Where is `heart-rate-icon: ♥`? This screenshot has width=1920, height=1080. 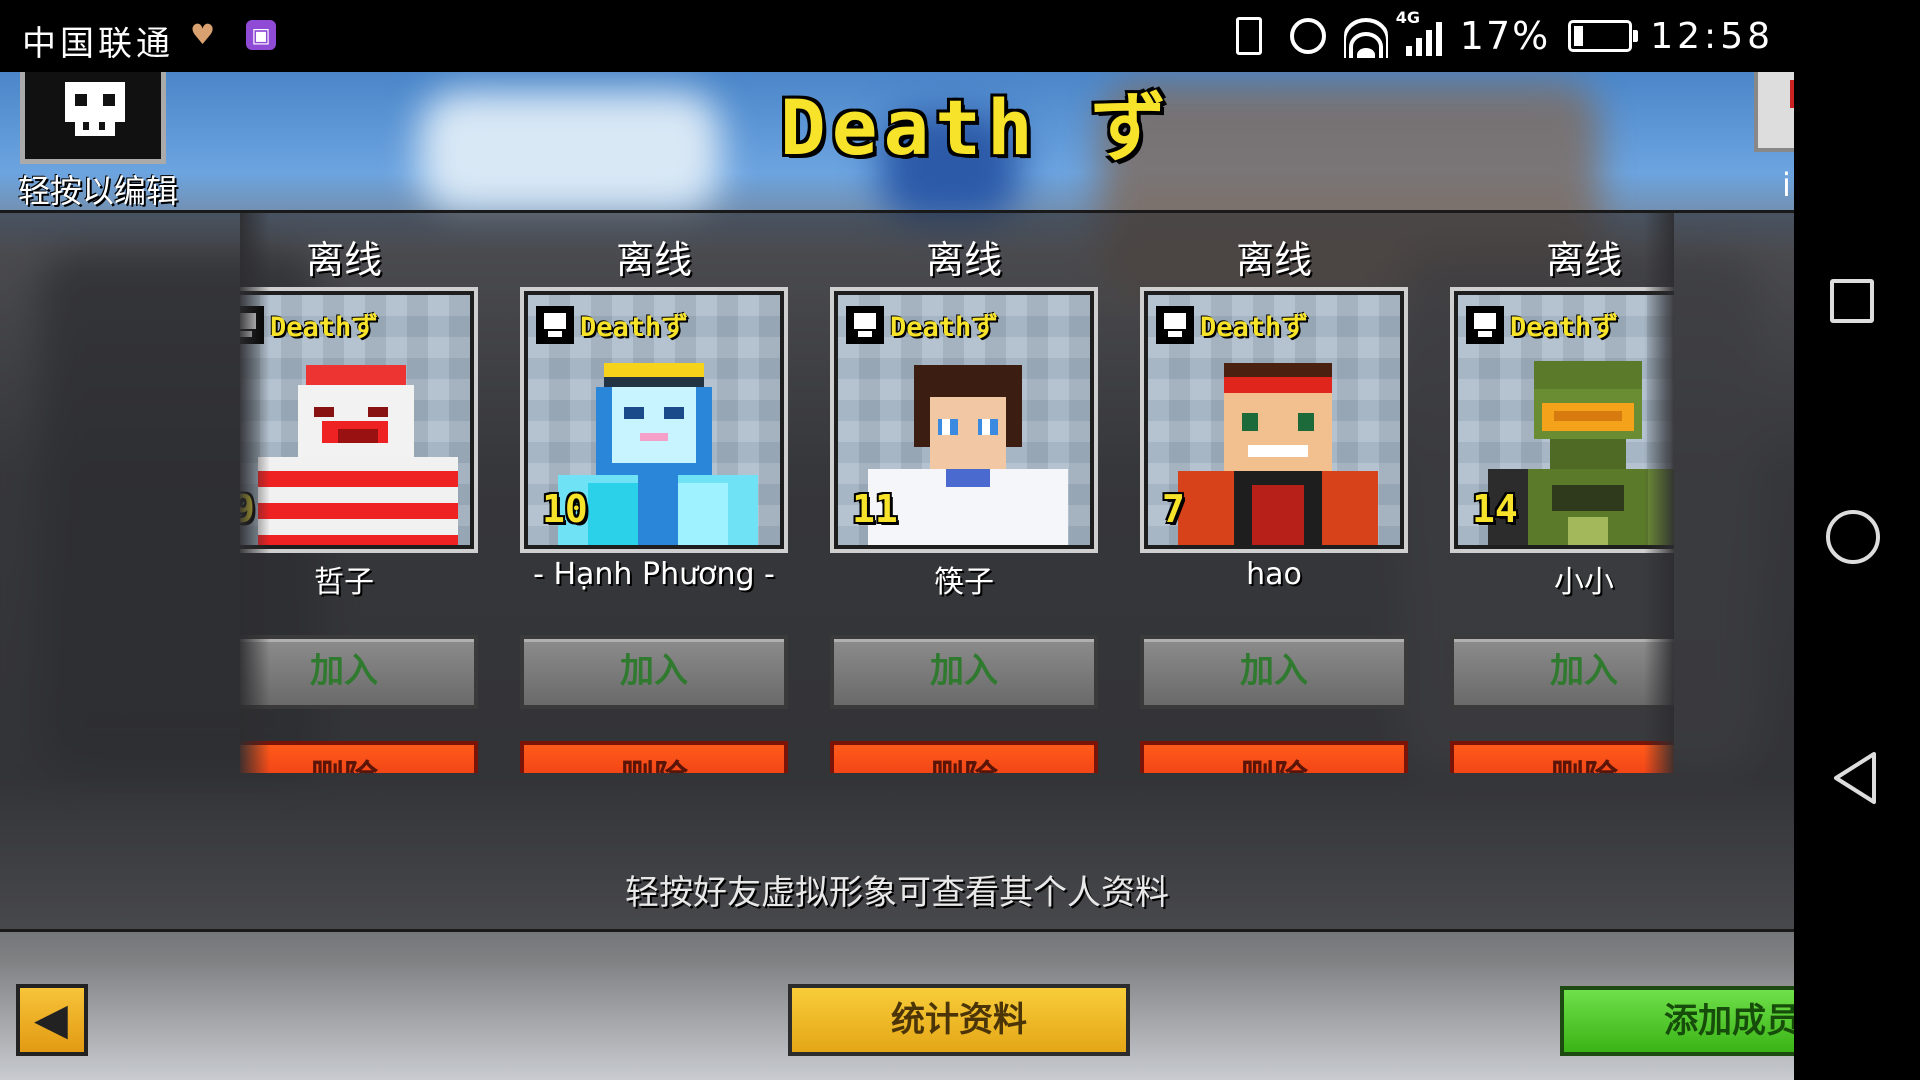
heart-rate-icon: ♥ is located at coordinates (203, 34).